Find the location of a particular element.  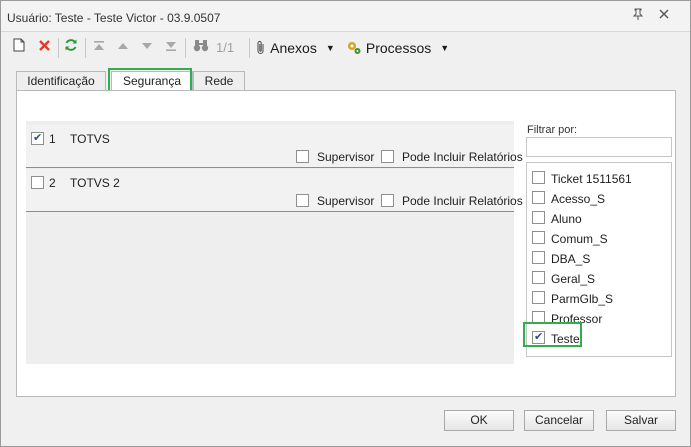

teste-highlight-box is located at coordinates (552, 334).